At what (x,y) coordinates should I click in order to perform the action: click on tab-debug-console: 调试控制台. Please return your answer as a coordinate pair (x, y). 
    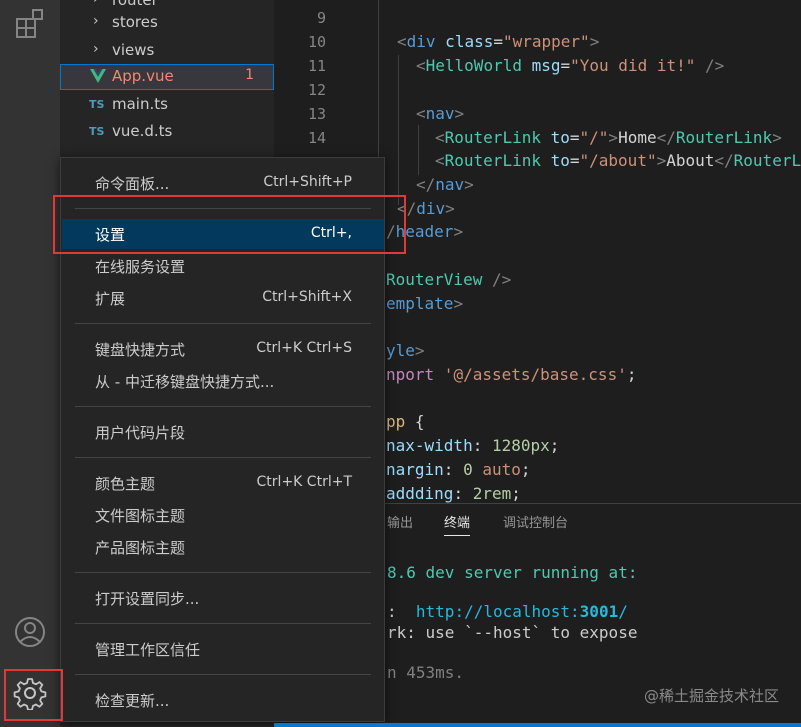
    Looking at the image, I should click on (535, 521).